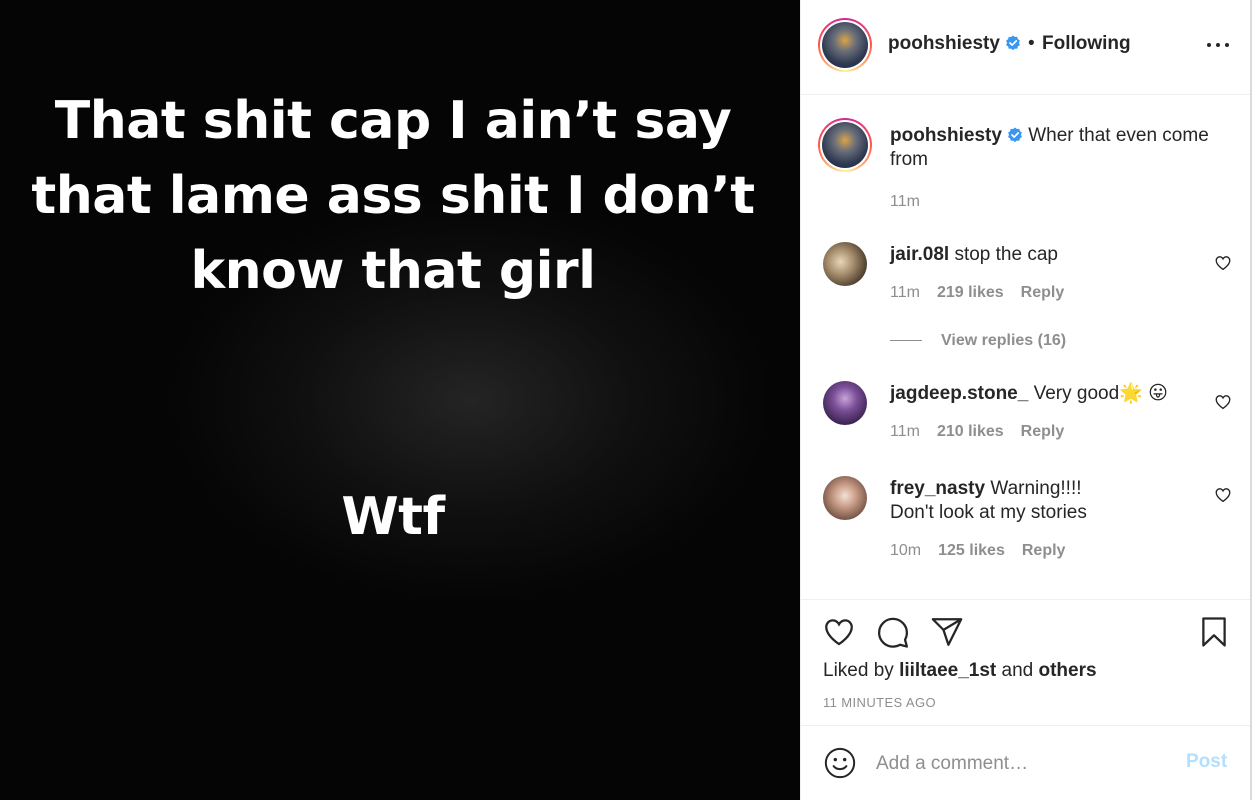 Image resolution: width=1252 pixels, height=800 pixels. I want to click on liked-by-prefix: Liked by, so click(858, 670).